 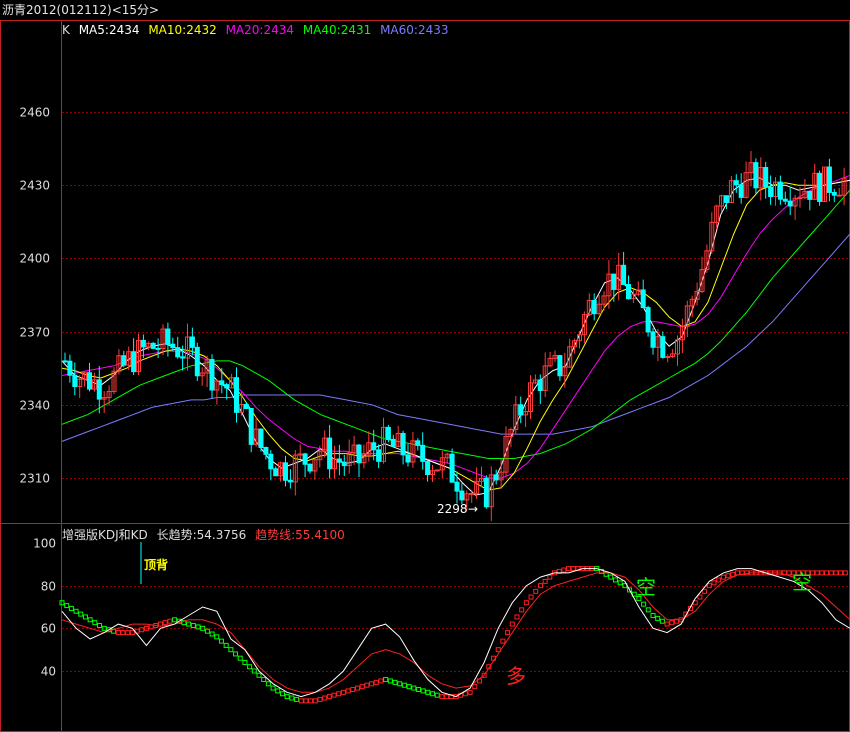 What do you see at coordinates (456, 629) in the screenshot?
I see `indicator-grid` at bounding box center [456, 629].